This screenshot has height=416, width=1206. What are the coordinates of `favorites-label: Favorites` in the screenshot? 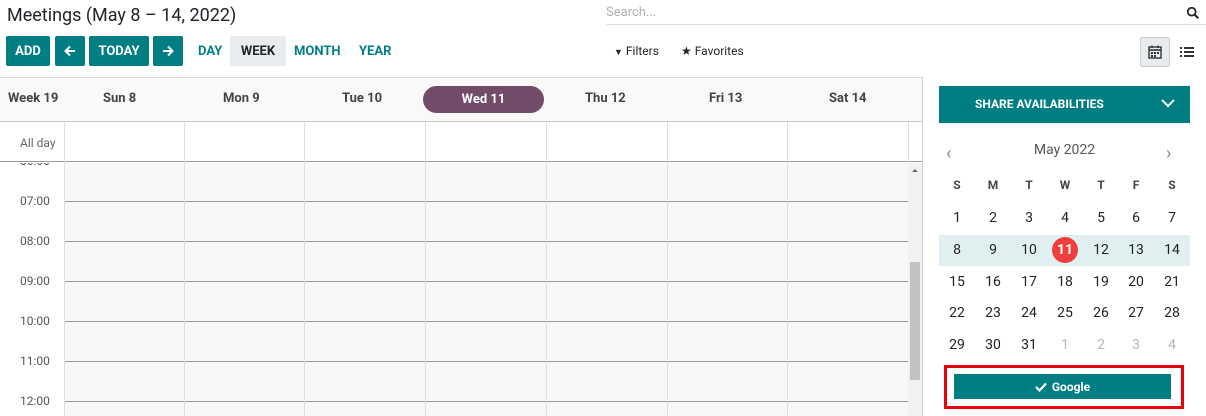 It's located at (719, 51).